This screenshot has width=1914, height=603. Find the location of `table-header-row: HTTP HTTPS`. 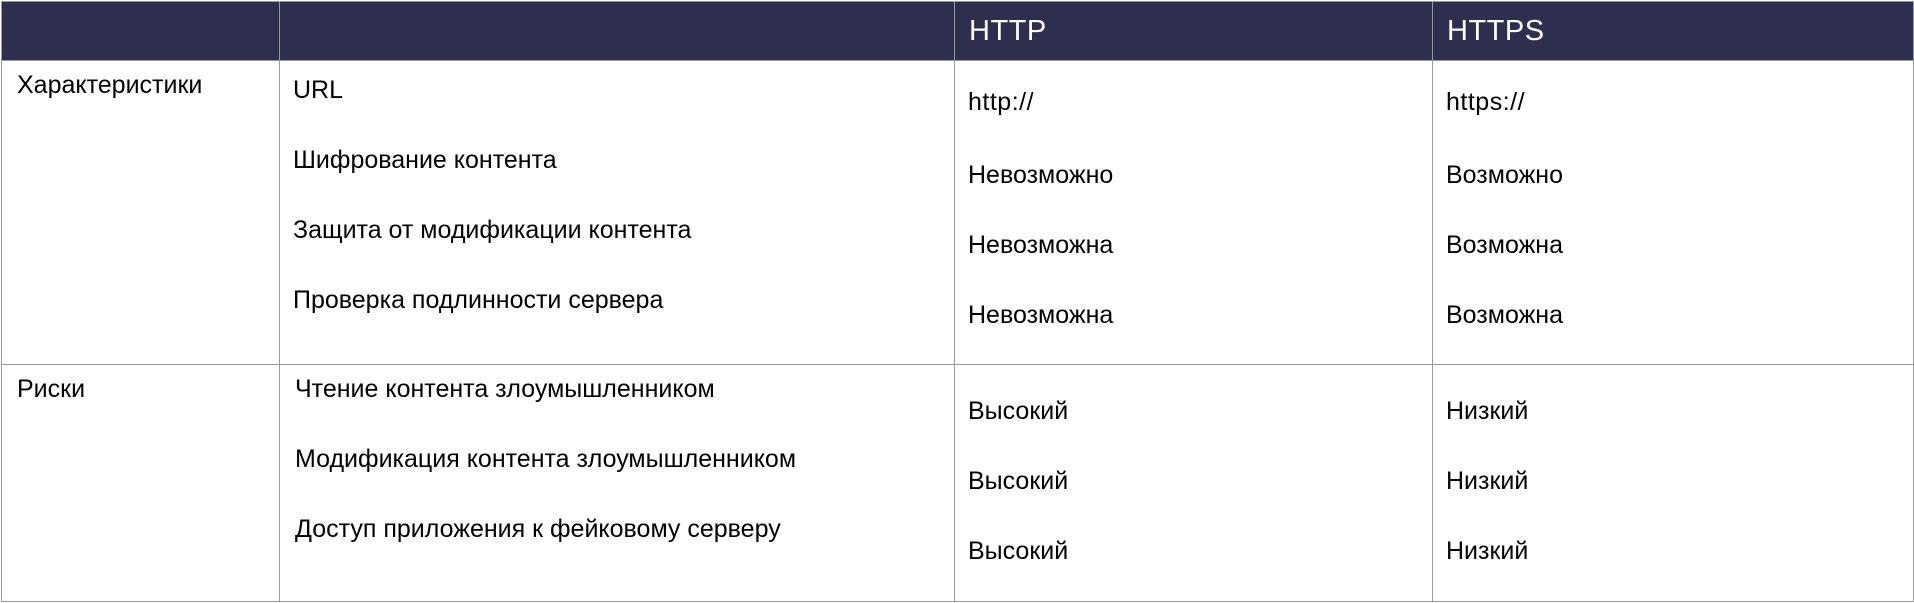

table-header-row: HTTP HTTPS is located at coordinates (957, 31).